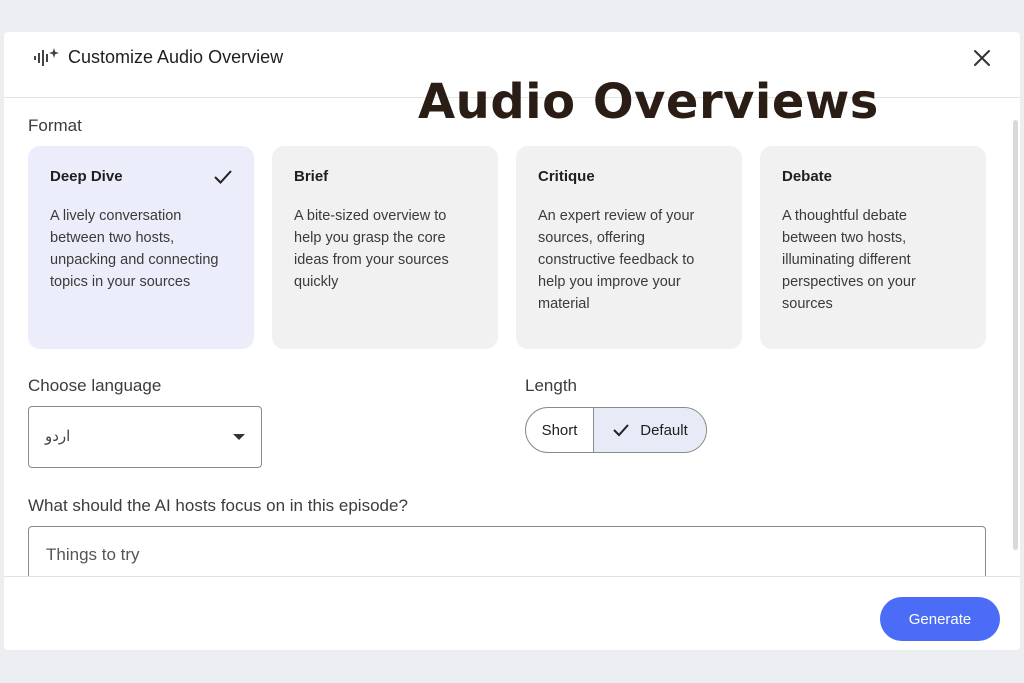 The width and height of the screenshot is (1024, 683). What do you see at coordinates (58, 436) in the screenshot?
I see `language-value: اردو` at bounding box center [58, 436].